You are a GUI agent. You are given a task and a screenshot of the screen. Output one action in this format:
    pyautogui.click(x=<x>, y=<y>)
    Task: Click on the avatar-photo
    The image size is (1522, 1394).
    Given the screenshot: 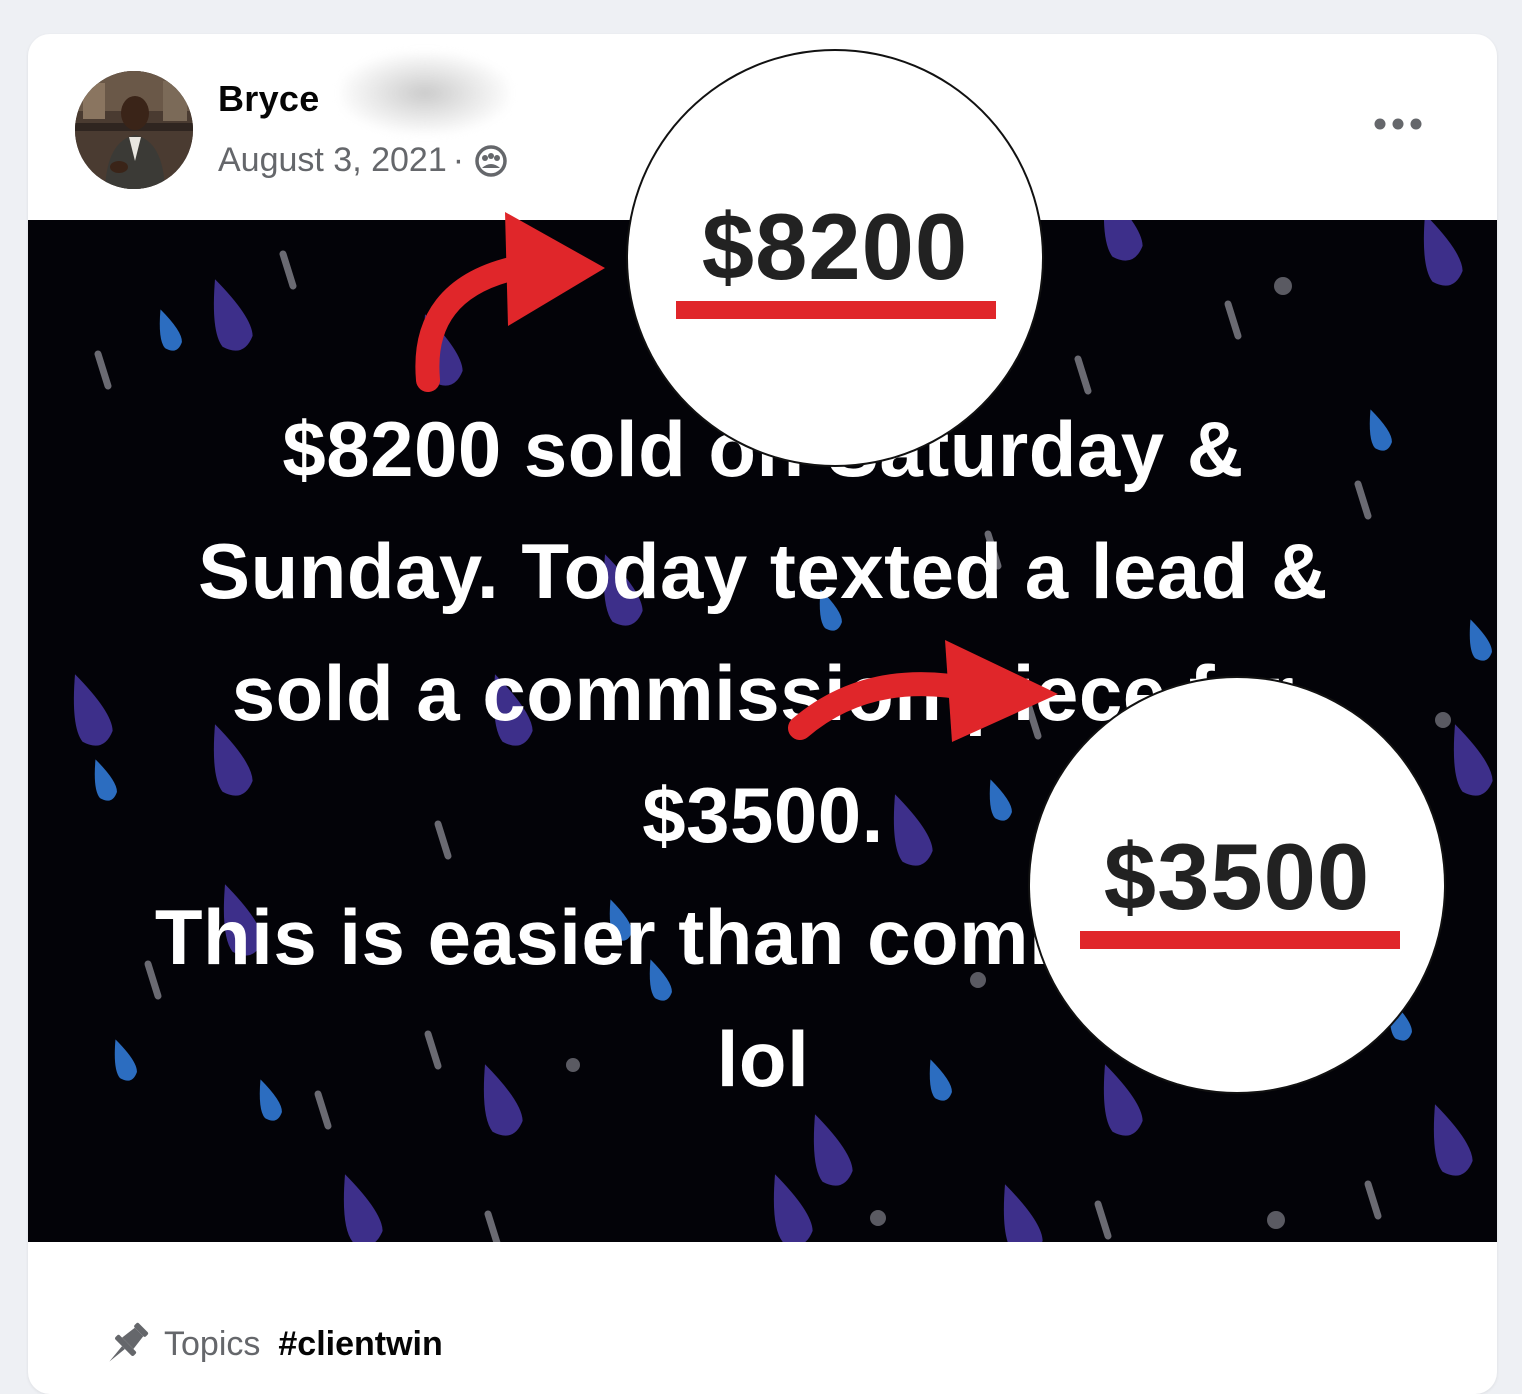 What is the action you would take?
    pyautogui.click(x=134, y=130)
    